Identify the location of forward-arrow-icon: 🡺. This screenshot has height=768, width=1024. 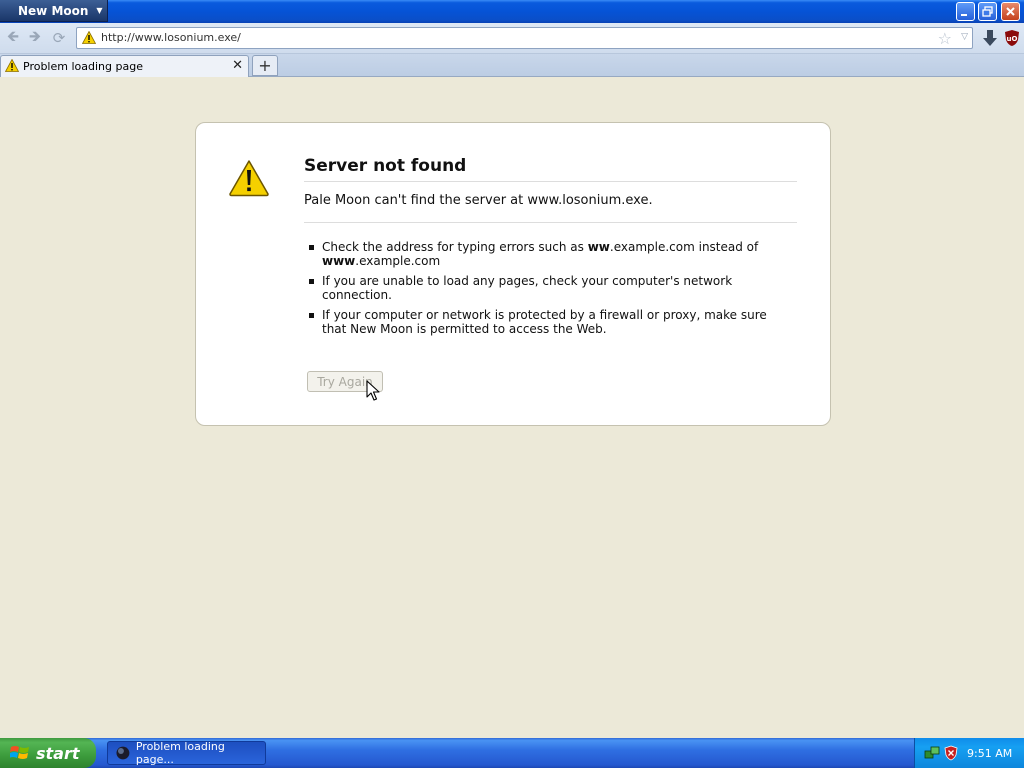
(35, 35).